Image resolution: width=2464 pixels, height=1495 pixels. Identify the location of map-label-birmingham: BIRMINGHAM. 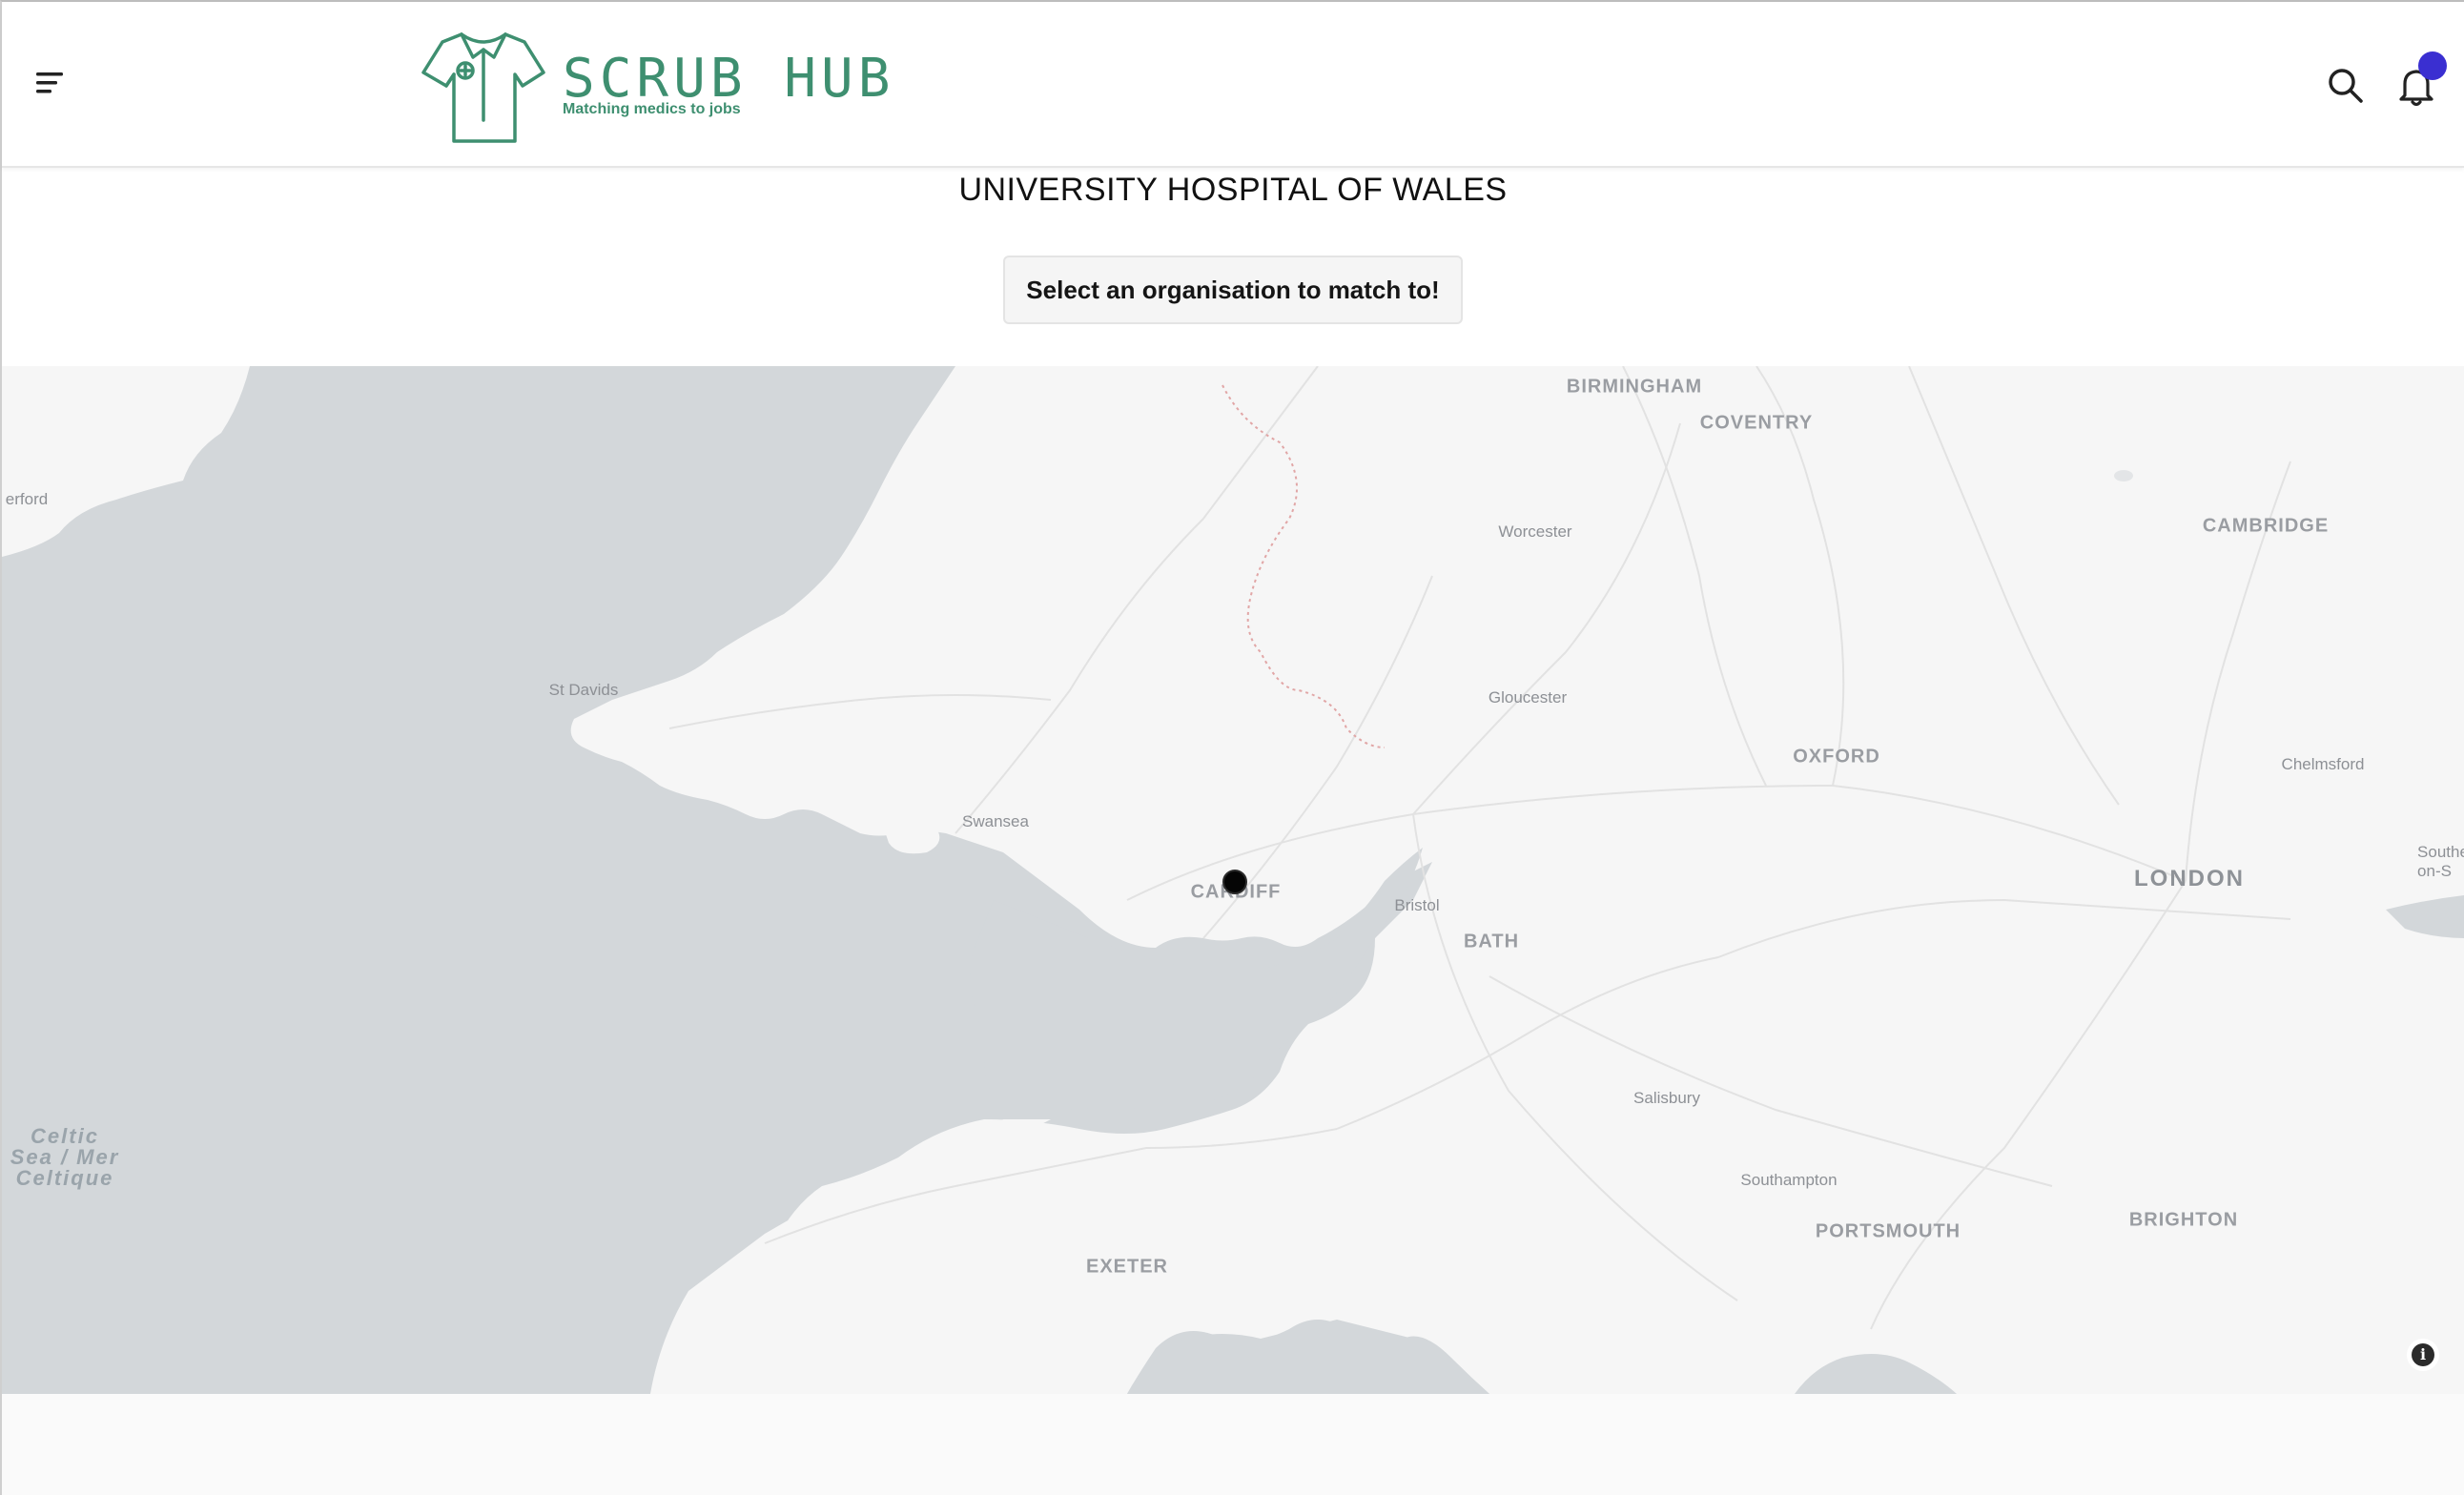
(1634, 387).